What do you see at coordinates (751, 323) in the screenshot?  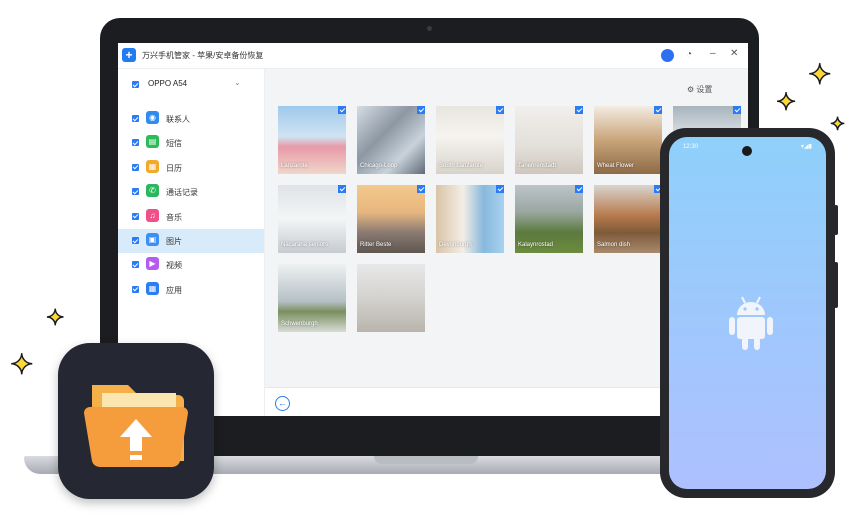 I see `android-logo-icon` at bounding box center [751, 323].